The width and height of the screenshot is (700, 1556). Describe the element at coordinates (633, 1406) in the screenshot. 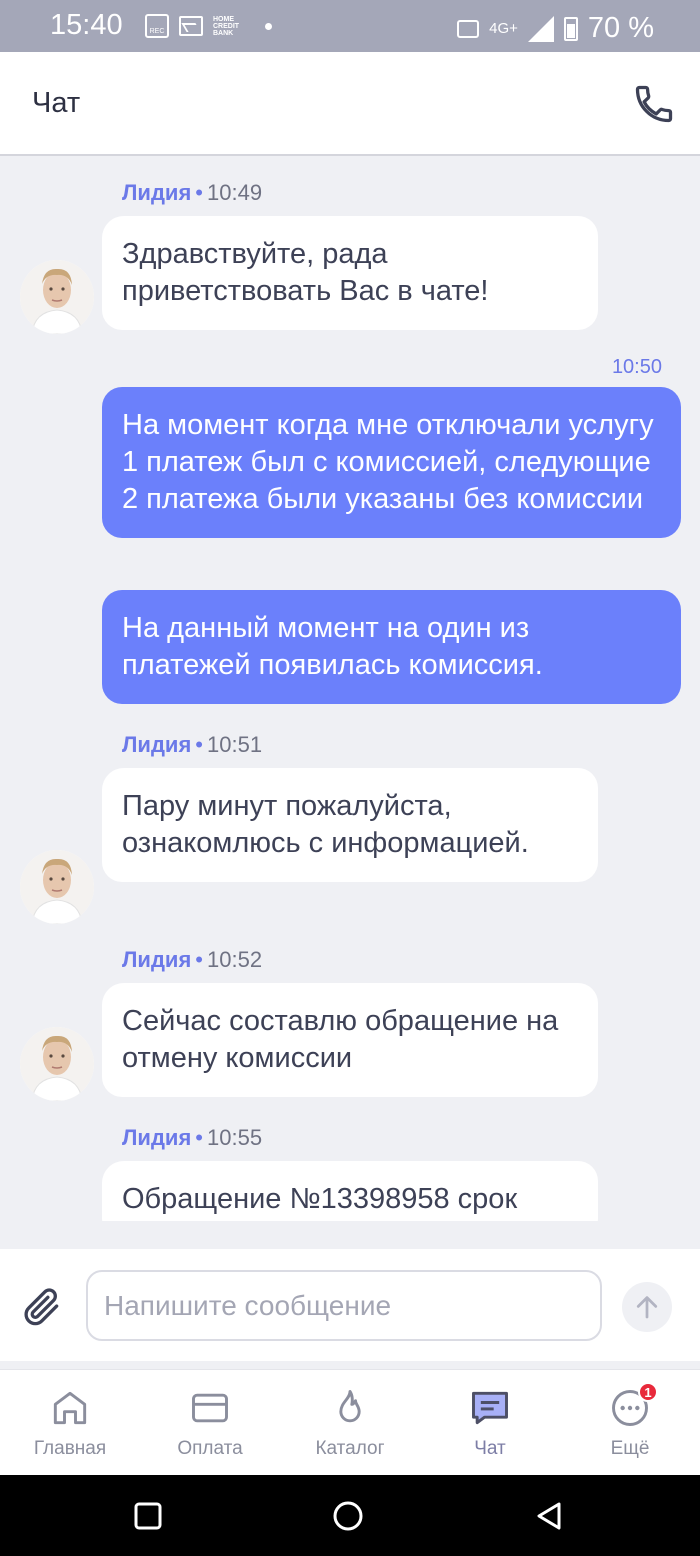

I see `more-icon: 1` at that location.